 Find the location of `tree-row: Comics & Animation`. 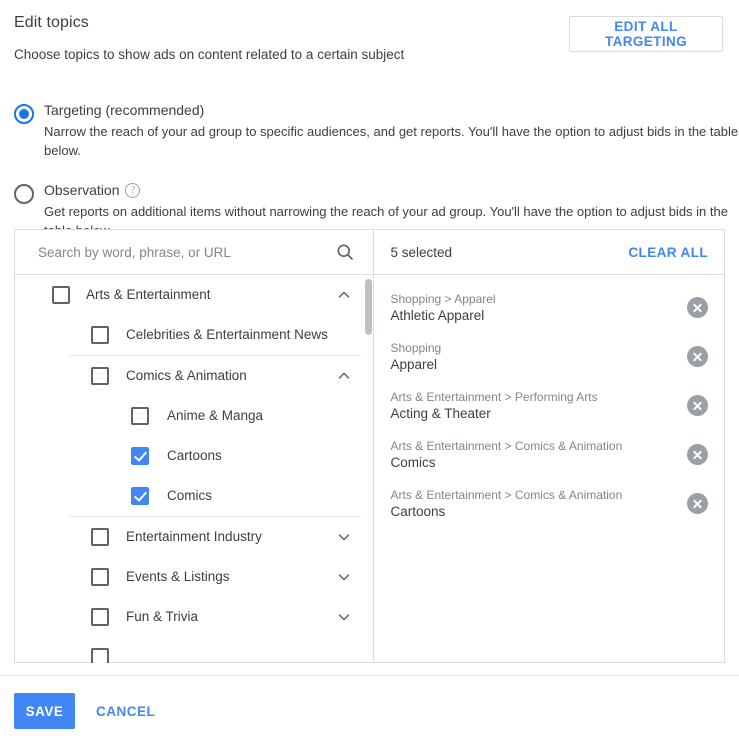

tree-row: Comics & Animation is located at coordinates (194, 376).